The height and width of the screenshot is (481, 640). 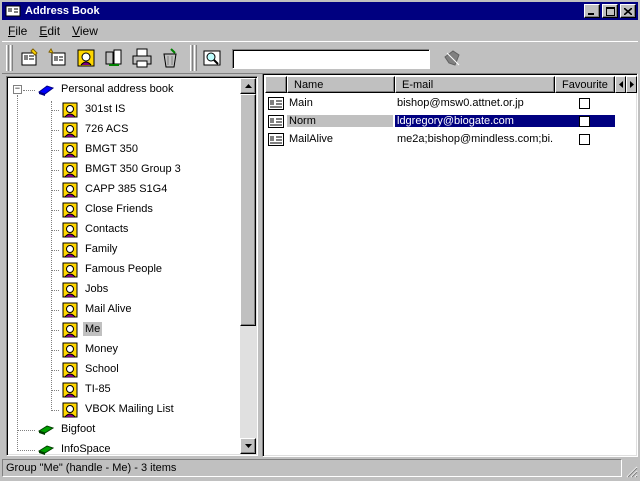 I want to click on scroll-thumb, so click(x=248, y=210).